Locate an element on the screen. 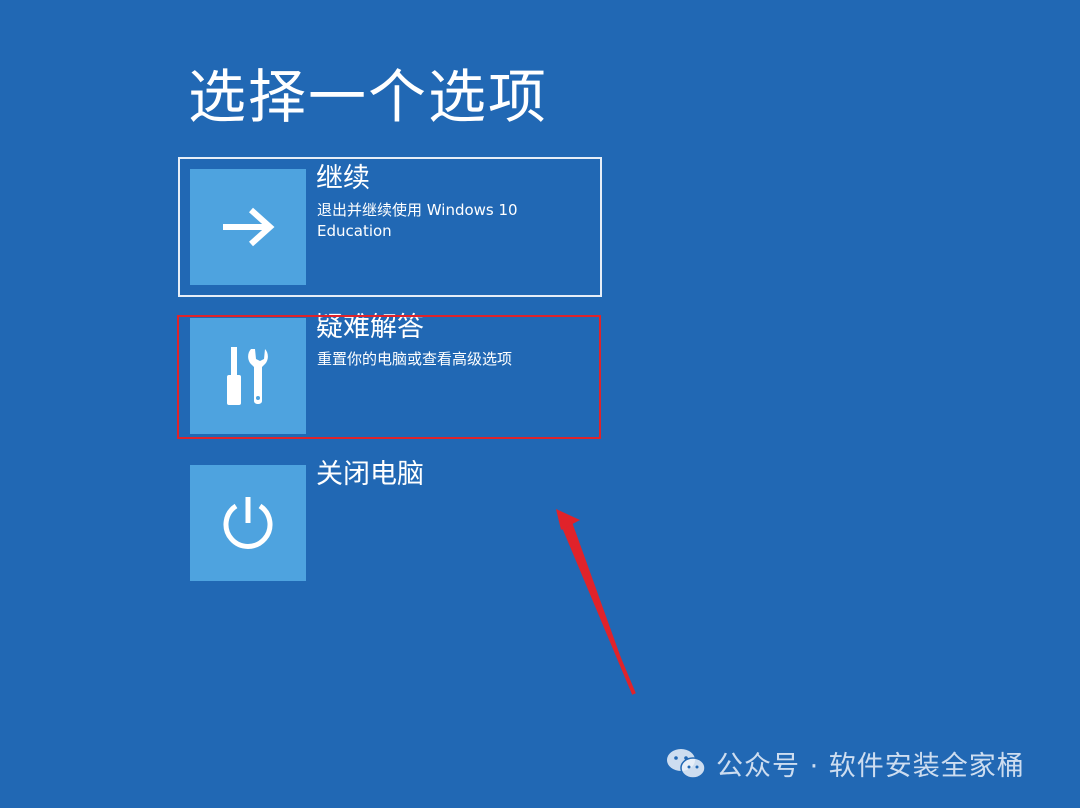 The width and height of the screenshot is (1080, 808). watermark: 公众号 · 软件安装全家桶 is located at coordinates (845, 763).